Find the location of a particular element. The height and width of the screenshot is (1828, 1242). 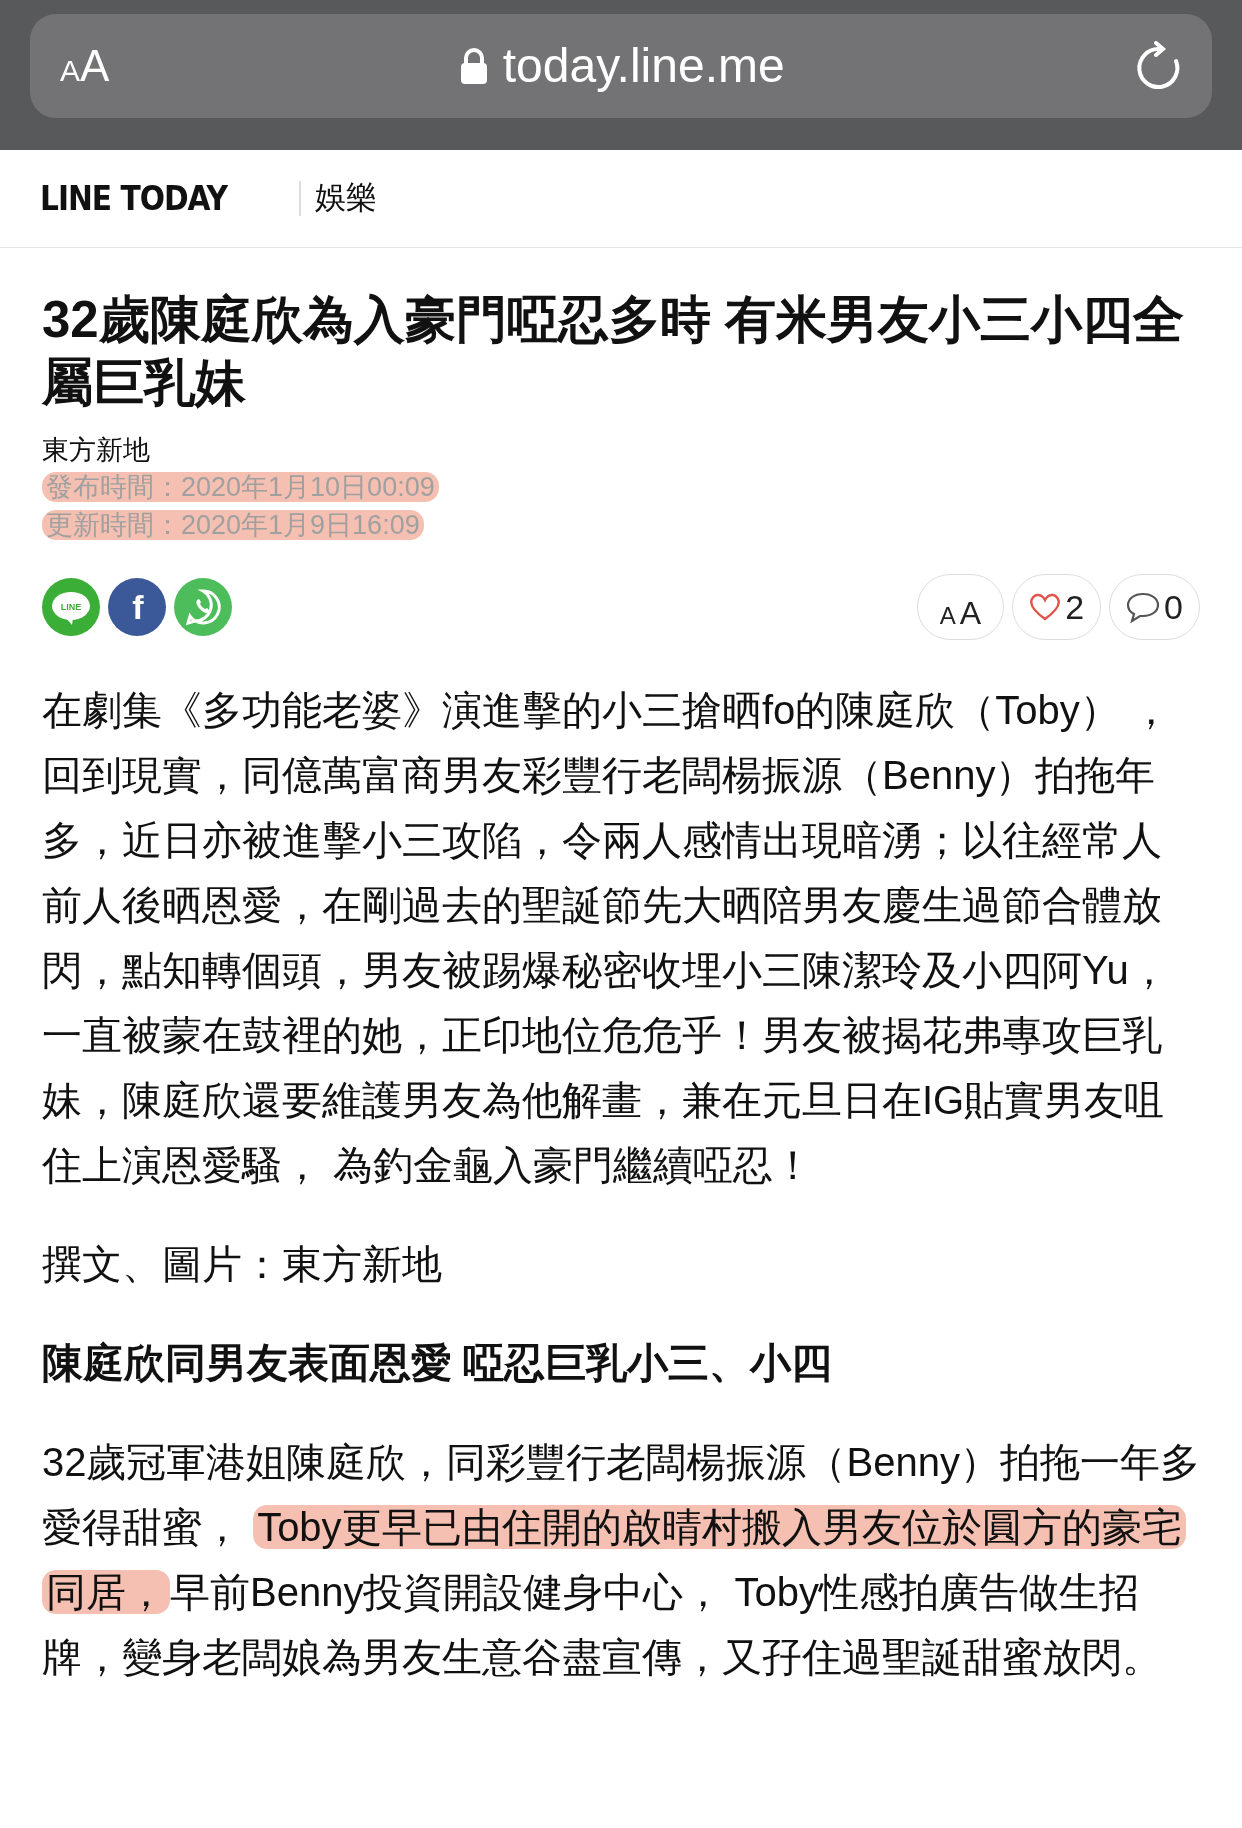

section-heading: 陳庭欣同男友表面恩愛 啞忍巨乳小三、小四 is located at coordinates (438, 1363).